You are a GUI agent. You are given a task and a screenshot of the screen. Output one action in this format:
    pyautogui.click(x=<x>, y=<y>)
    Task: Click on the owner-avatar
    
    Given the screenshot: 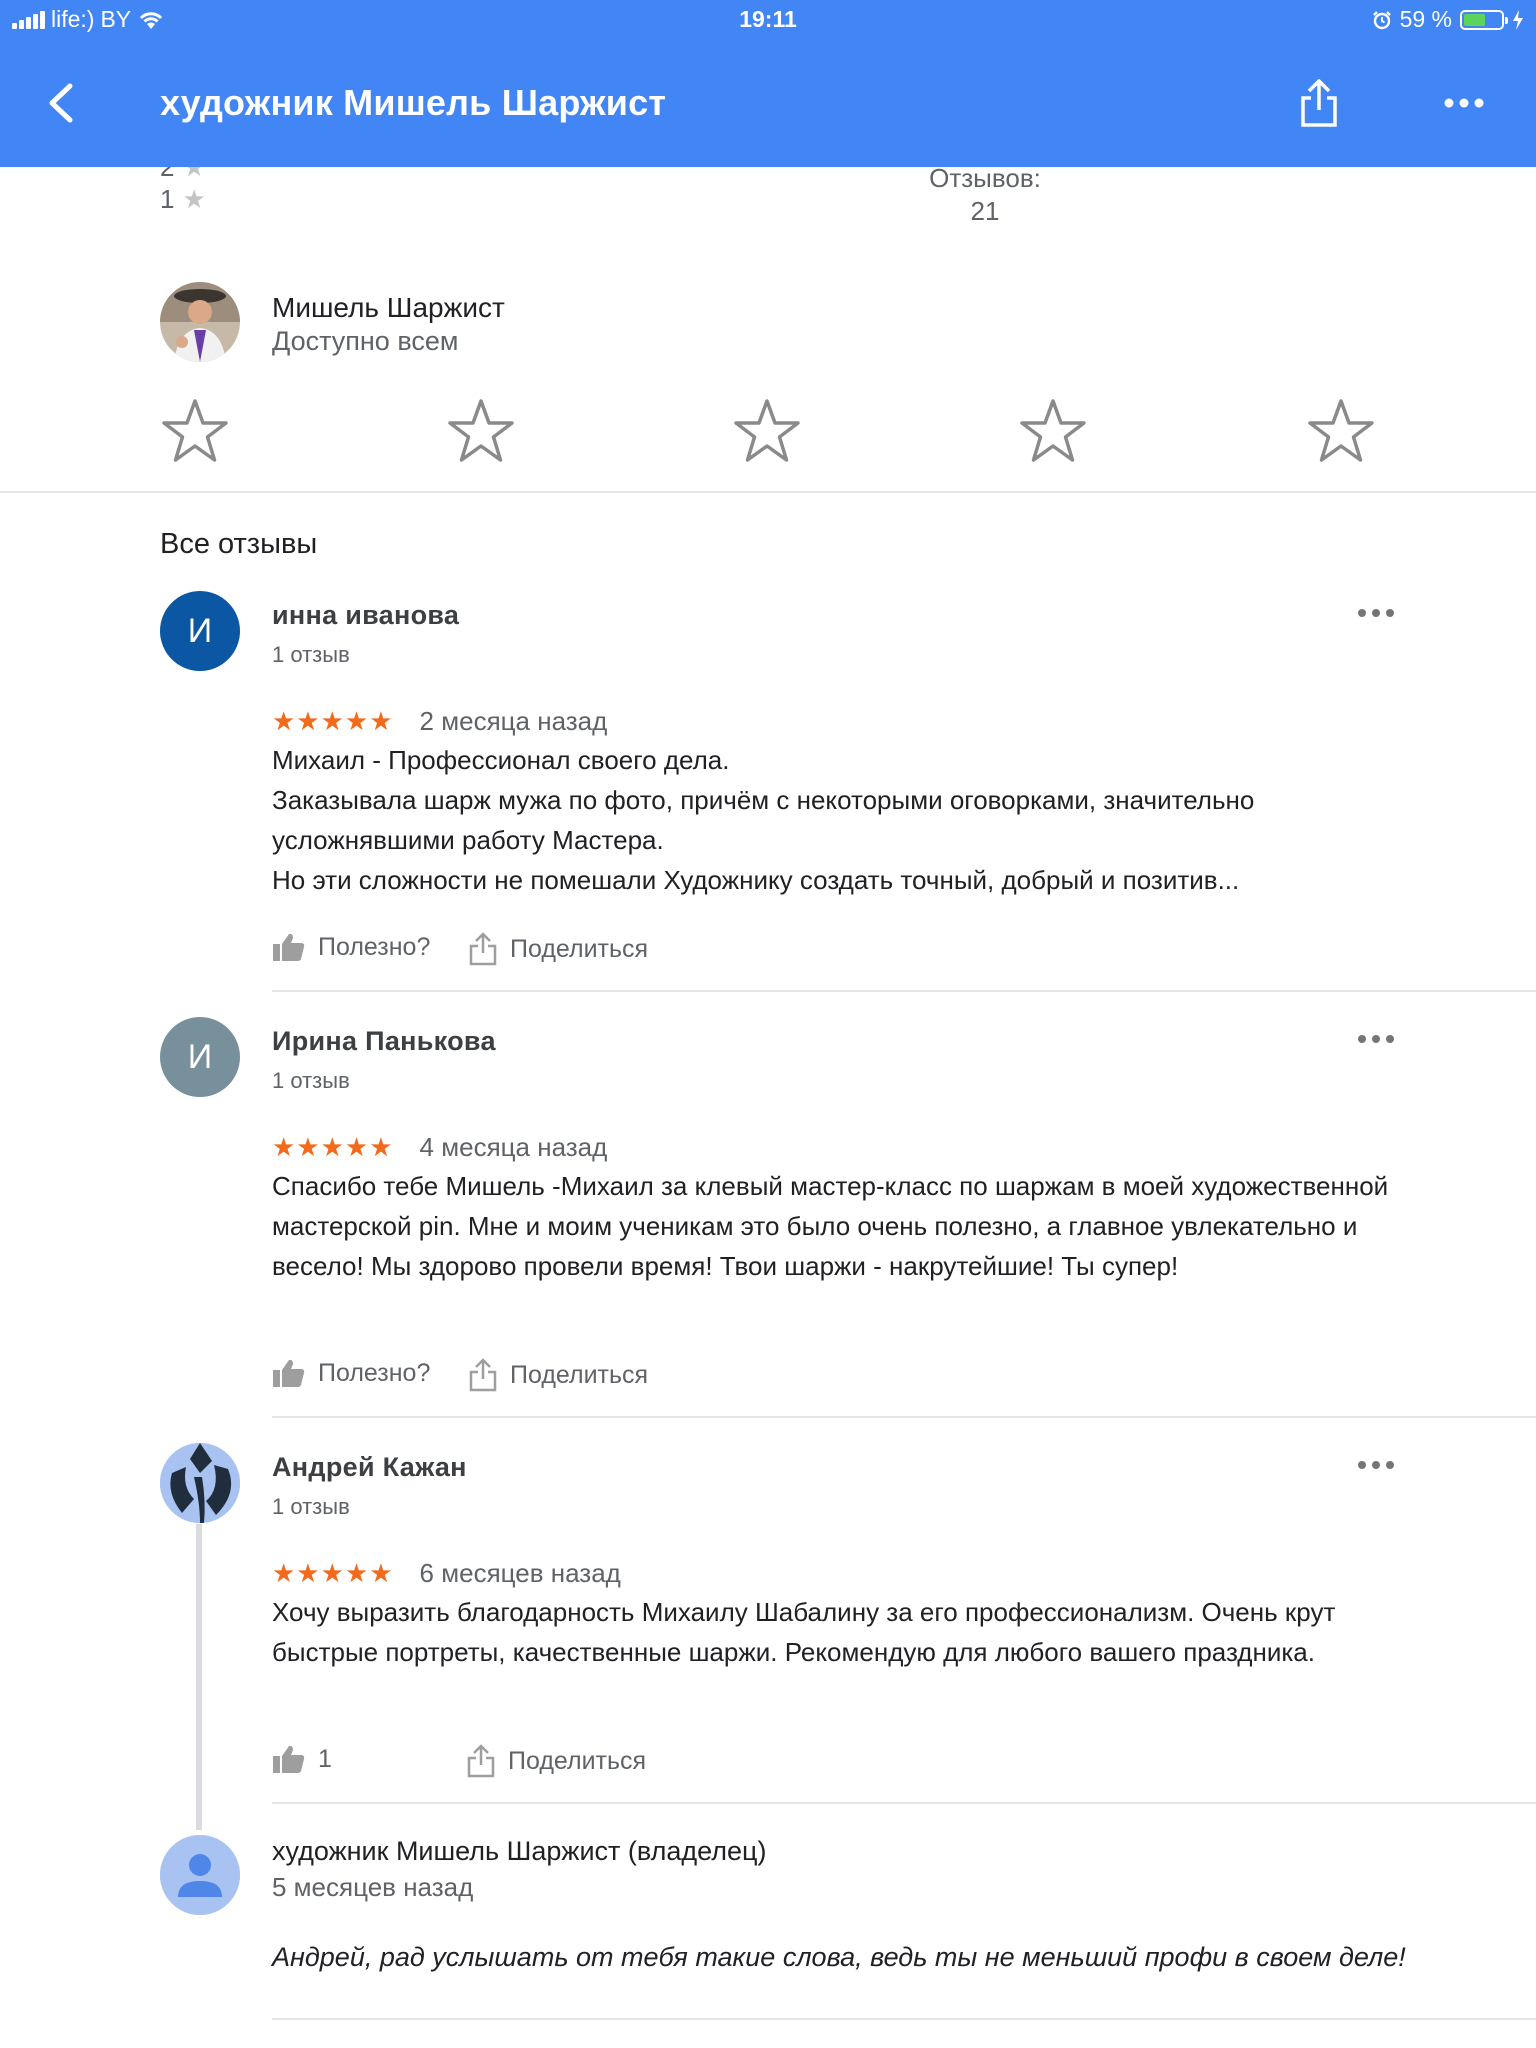 What is the action you would take?
    pyautogui.click(x=200, y=1875)
    